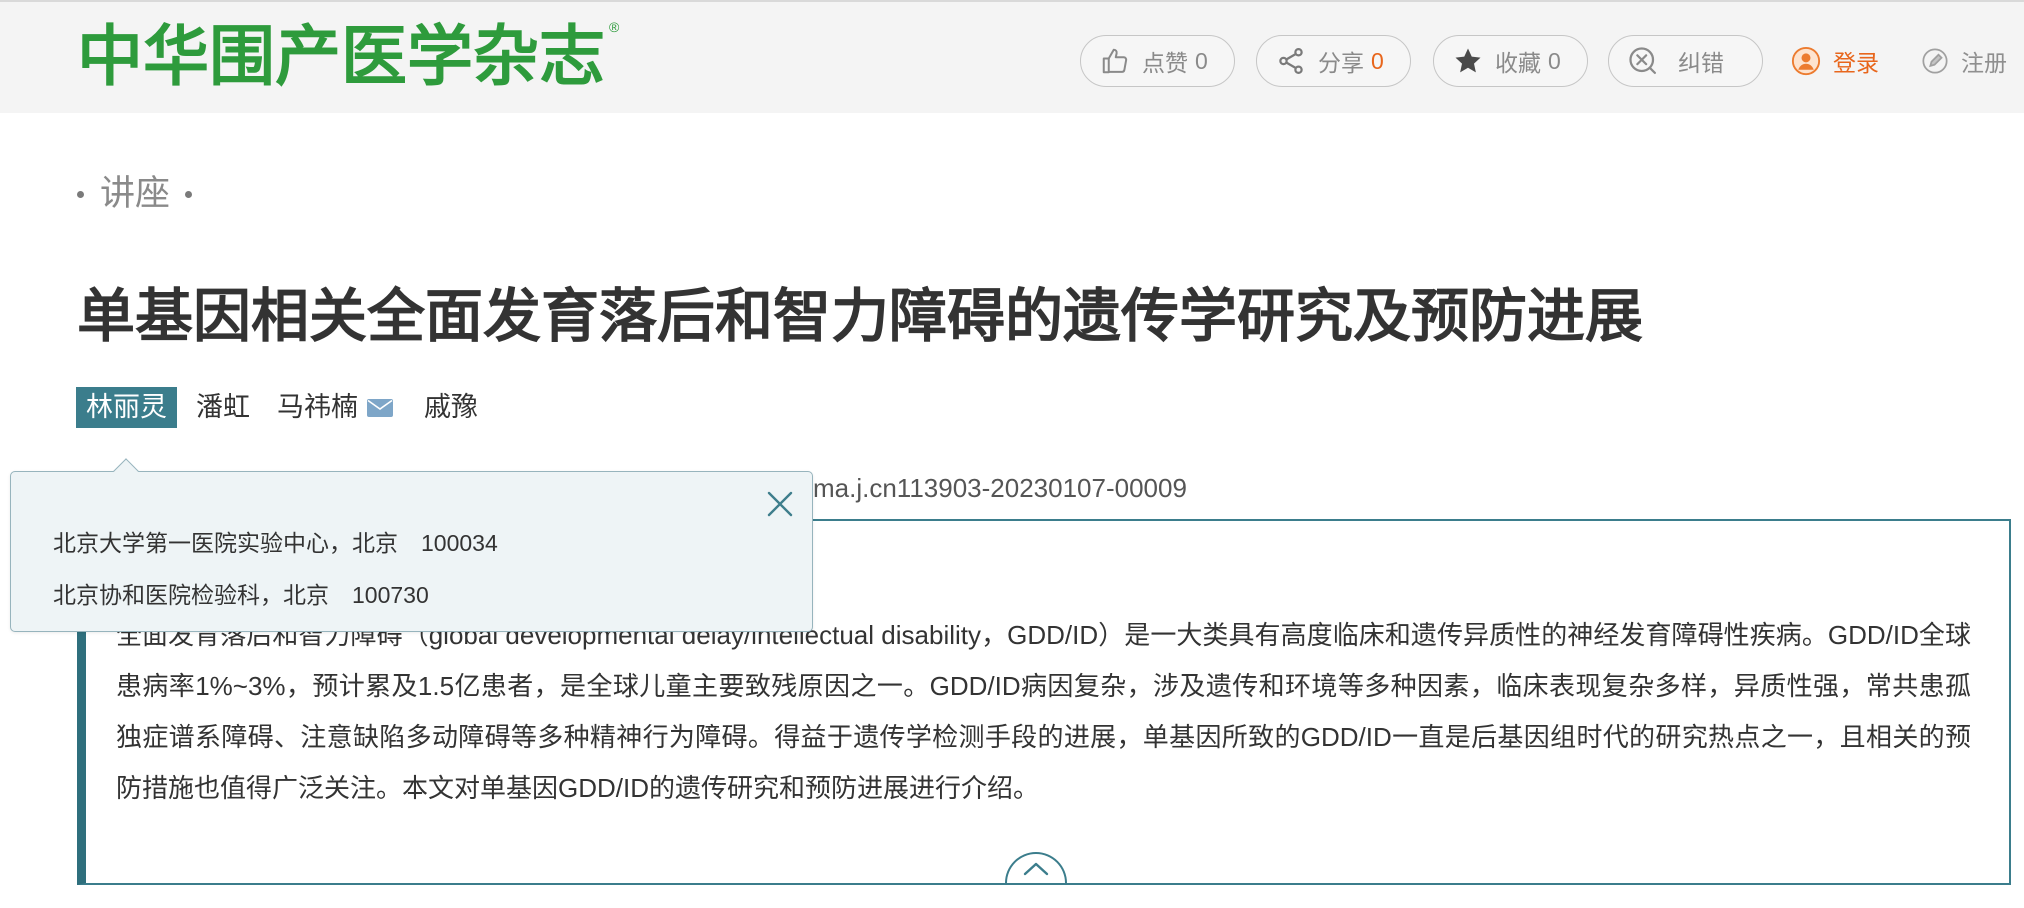 The height and width of the screenshot is (908, 2024). I want to click on register-link: 注册, so click(1964, 61).